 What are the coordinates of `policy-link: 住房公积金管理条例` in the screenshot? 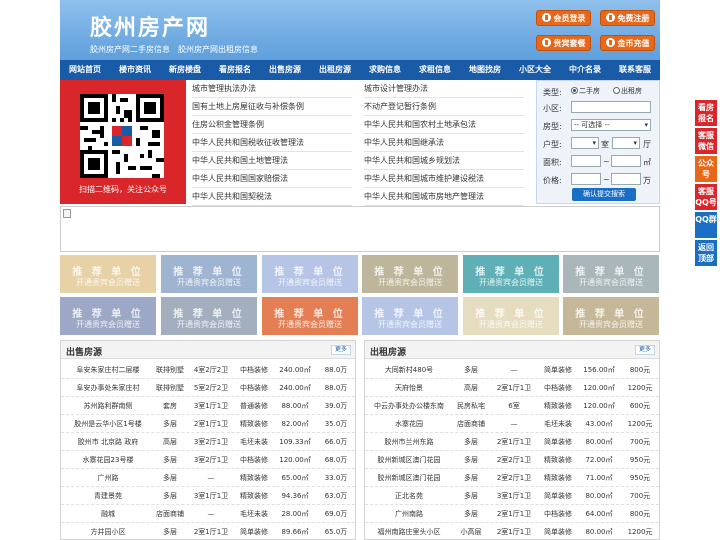 It's located at (272, 125).